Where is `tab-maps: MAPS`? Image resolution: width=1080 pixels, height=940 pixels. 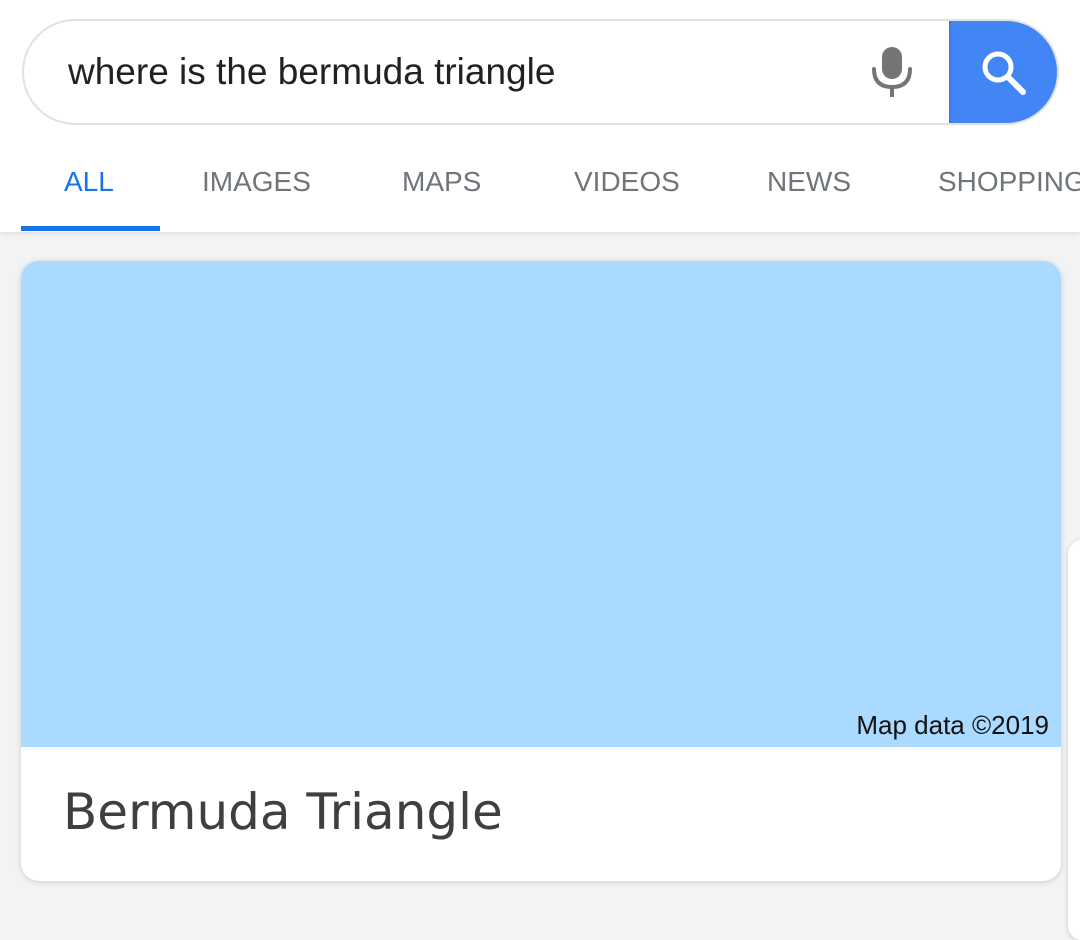
tab-maps: MAPS is located at coordinates (441, 184).